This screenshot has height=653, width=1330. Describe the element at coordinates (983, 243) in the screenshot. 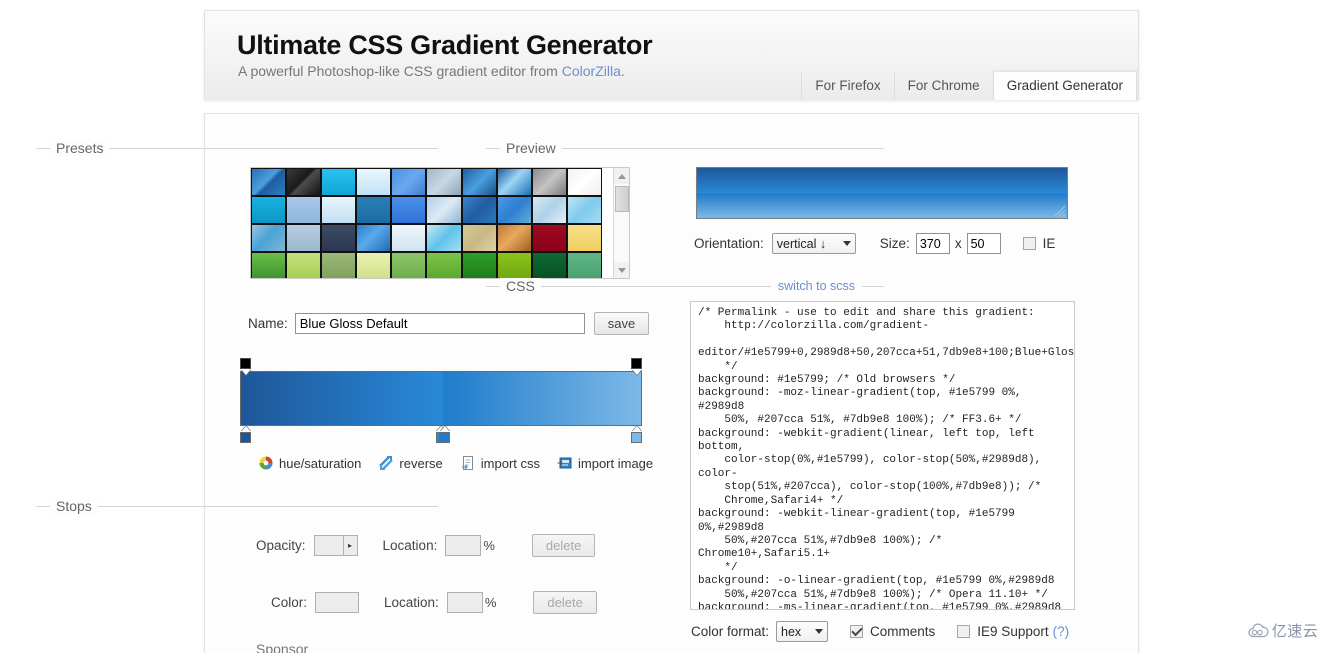

I see `size-height-input` at that location.